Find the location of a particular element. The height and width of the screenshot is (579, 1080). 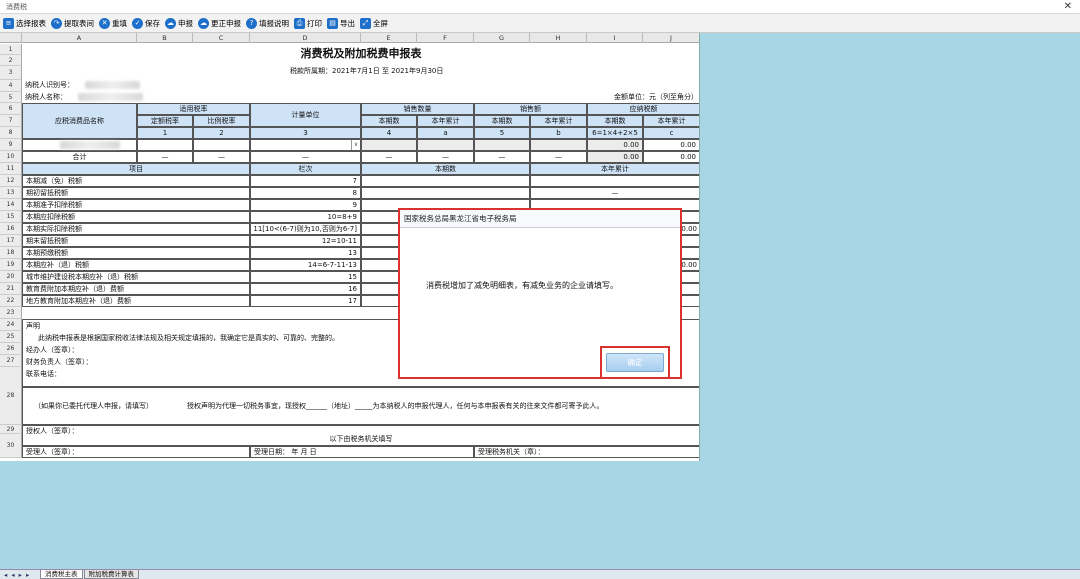

row-header: 27 is located at coordinates (11, 361).